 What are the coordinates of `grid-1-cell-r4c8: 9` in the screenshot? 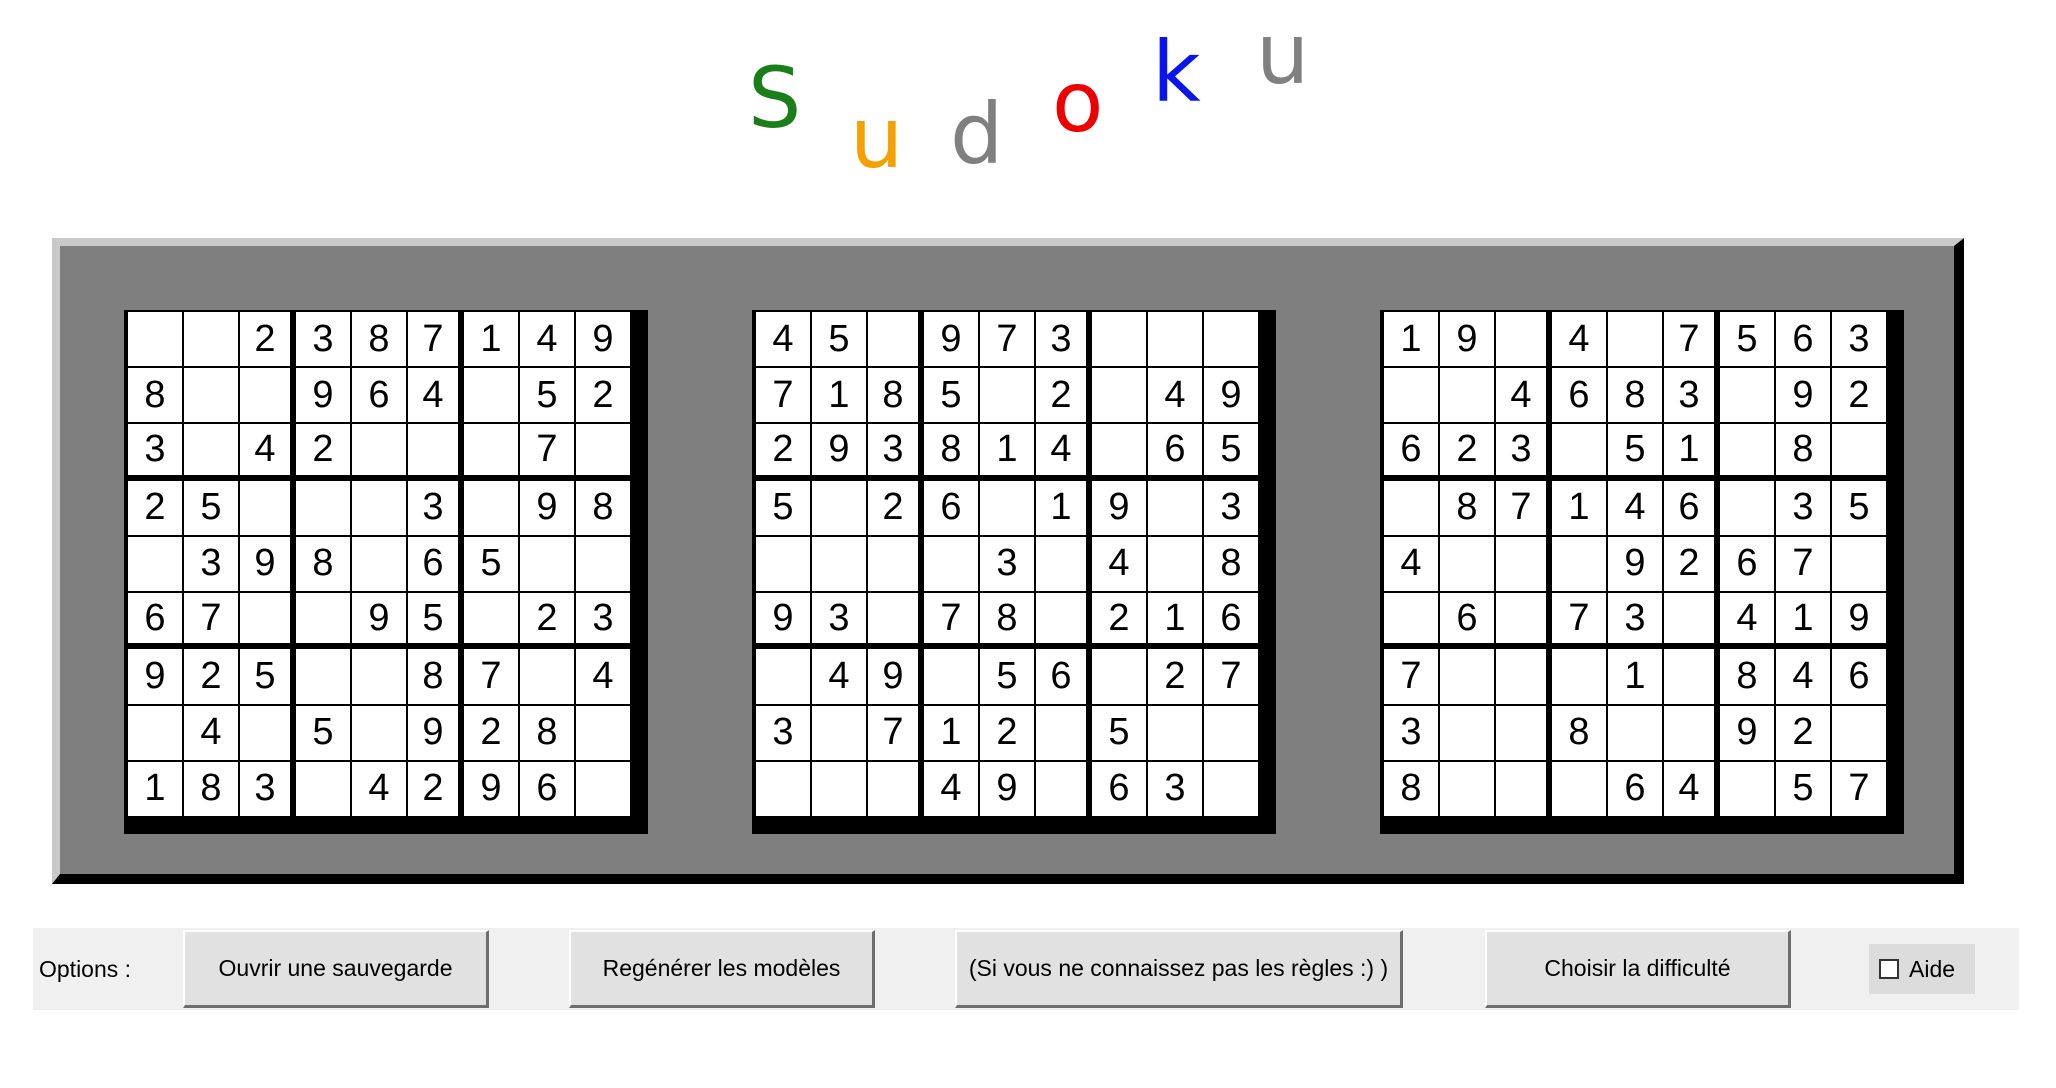 It's located at (547, 507).